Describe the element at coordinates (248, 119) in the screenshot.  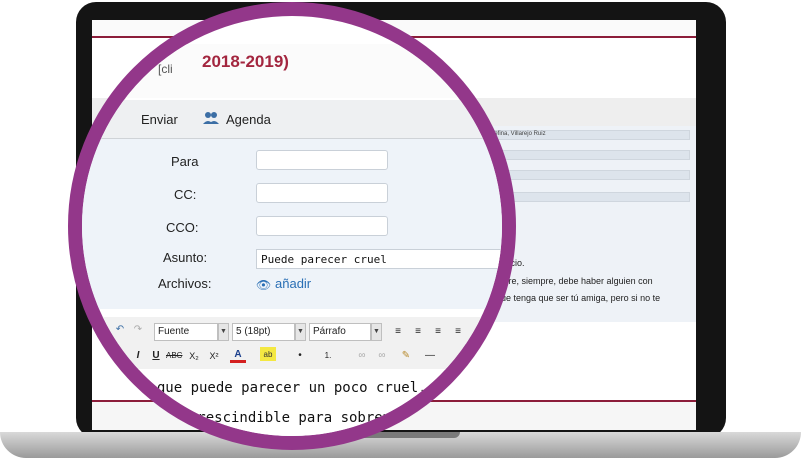
I see `contacts-button: Agenda` at that location.